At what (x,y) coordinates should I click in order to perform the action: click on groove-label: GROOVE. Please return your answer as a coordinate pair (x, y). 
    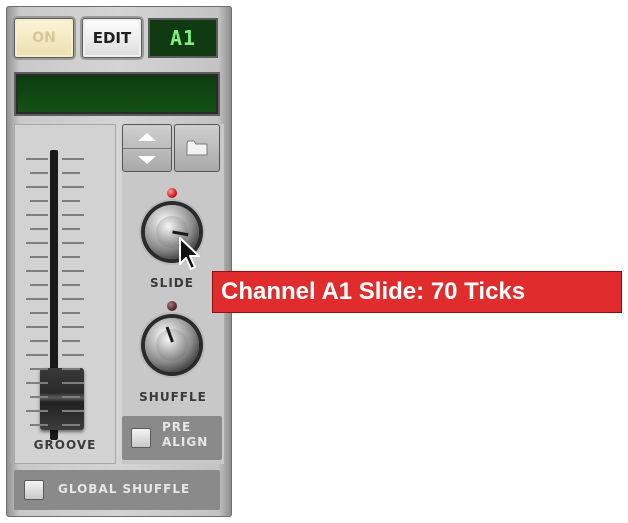
    Looking at the image, I should click on (65, 445).